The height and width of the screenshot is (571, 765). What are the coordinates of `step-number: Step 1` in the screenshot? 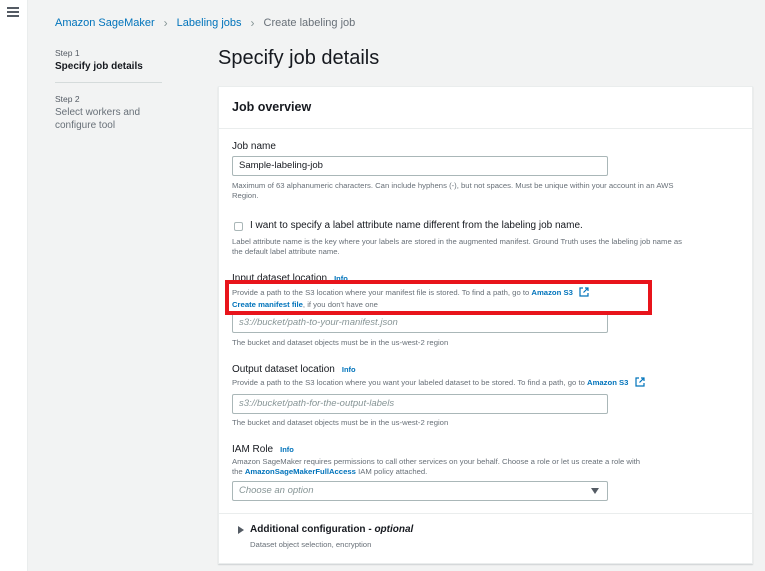 It's located at (67, 53).